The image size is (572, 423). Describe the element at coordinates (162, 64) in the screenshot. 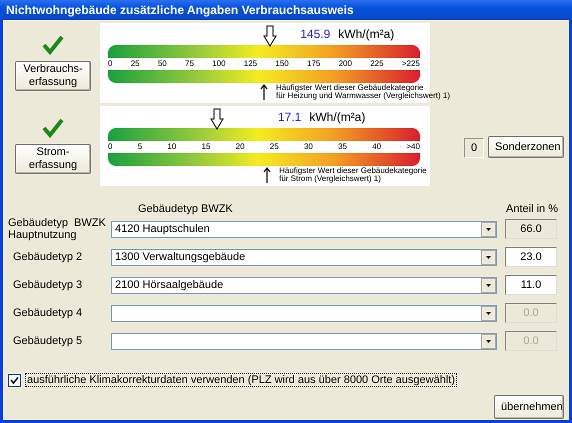

I see `scale-tick-label: 50` at that location.